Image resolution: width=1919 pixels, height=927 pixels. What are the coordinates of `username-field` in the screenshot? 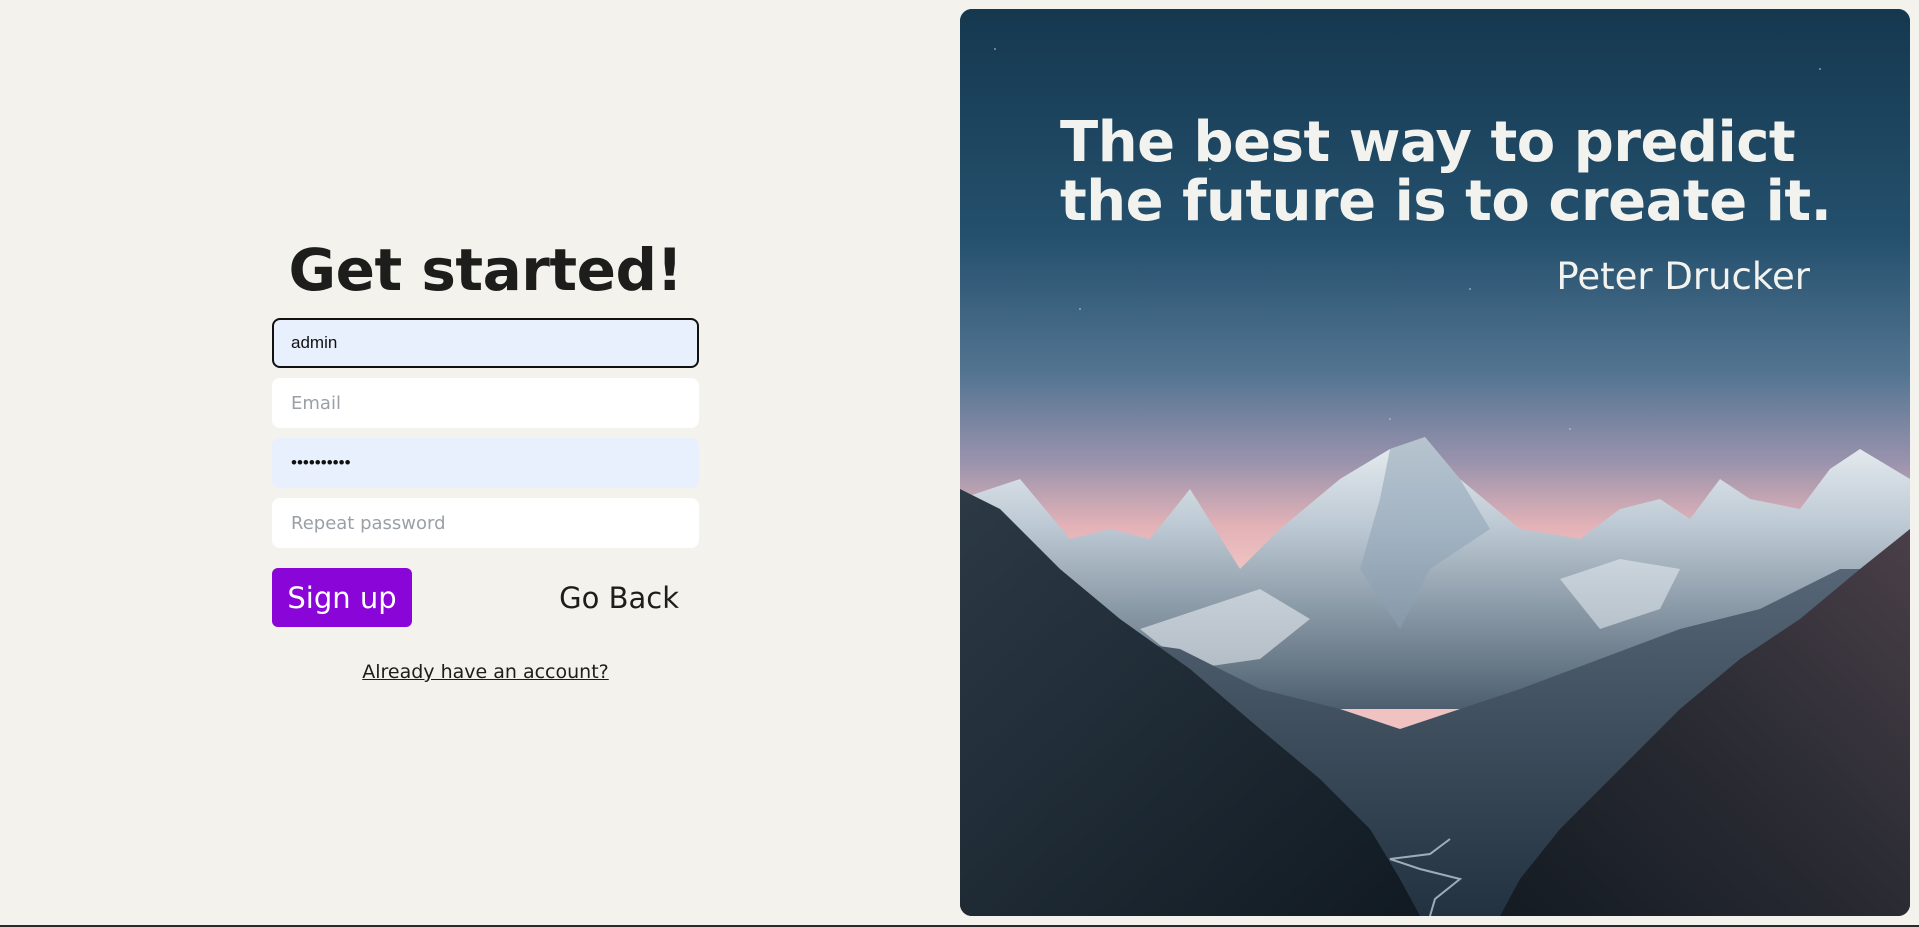 It's located at (485, 343).